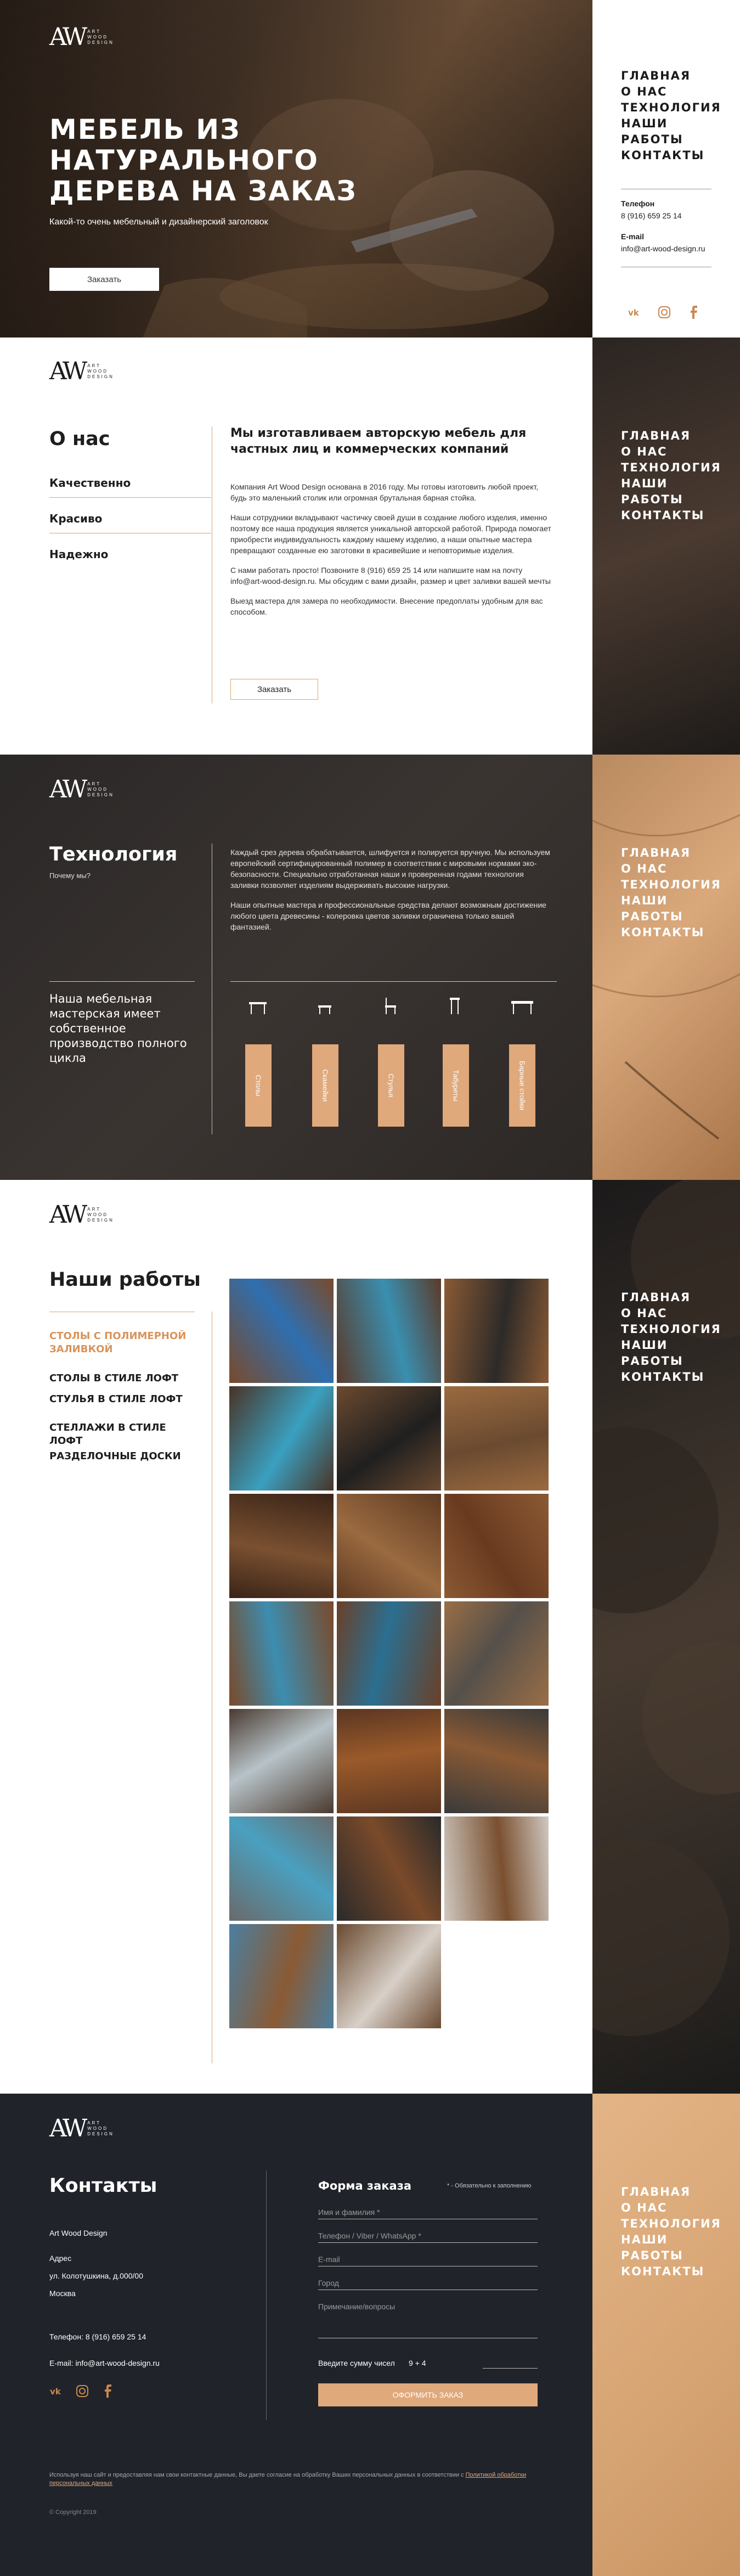 Image resolution: width=740 pixels, height=2576 pixels. What do you see at coordinates (68, 789) in the screenshot?
I see `logo-mark: AW` at bounding box center [68, 789].